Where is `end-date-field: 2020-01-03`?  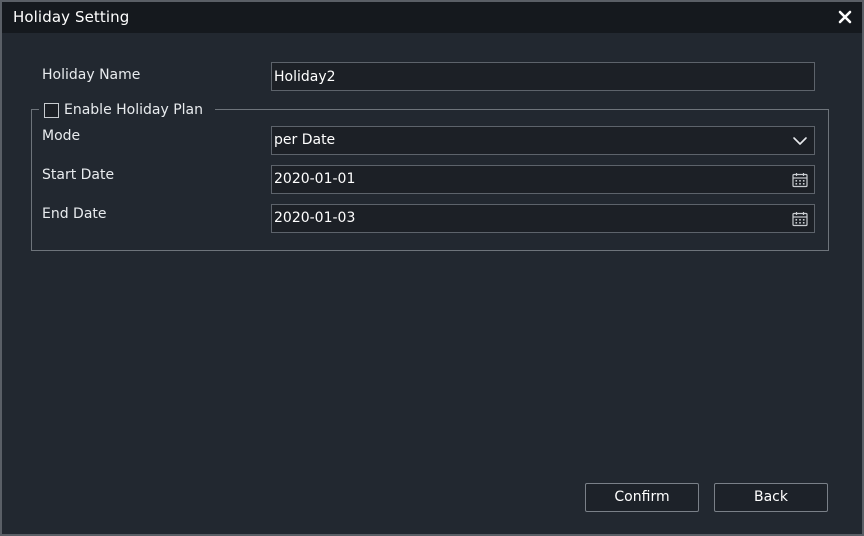
end-date-field: 2020-01-03 is located at coordinates (543, 218).